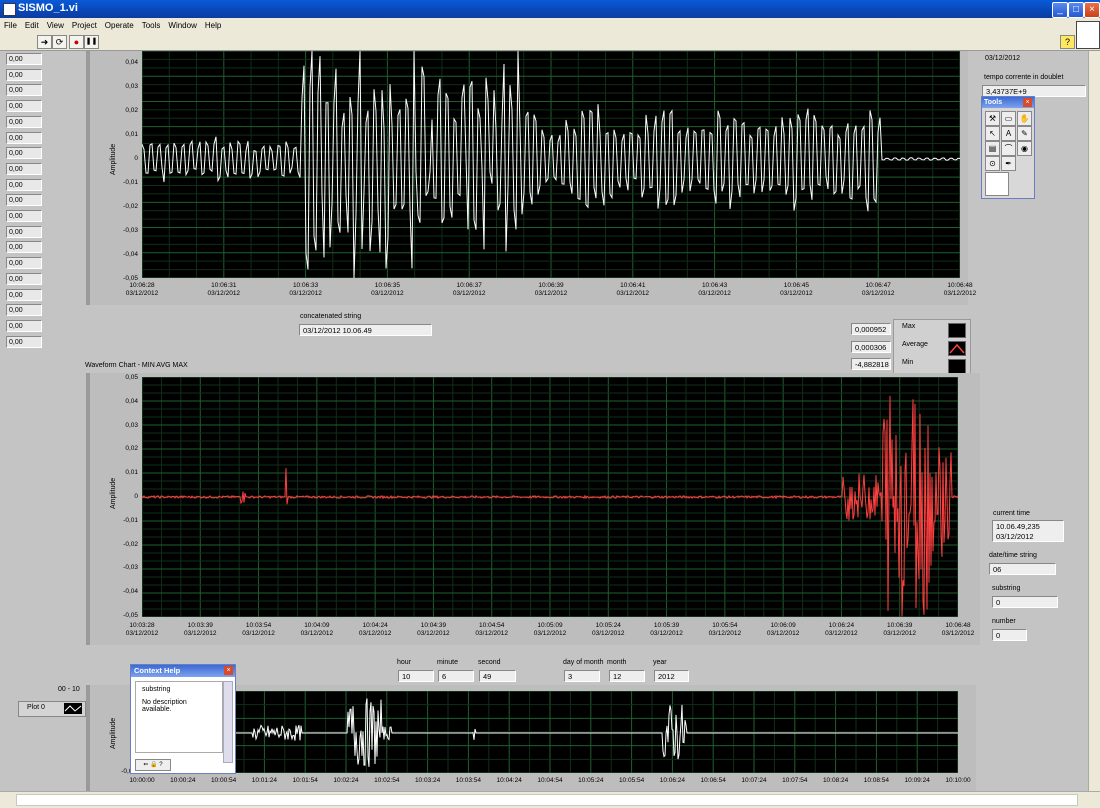  I want to click on menu-project: Project, so click(84, 24).